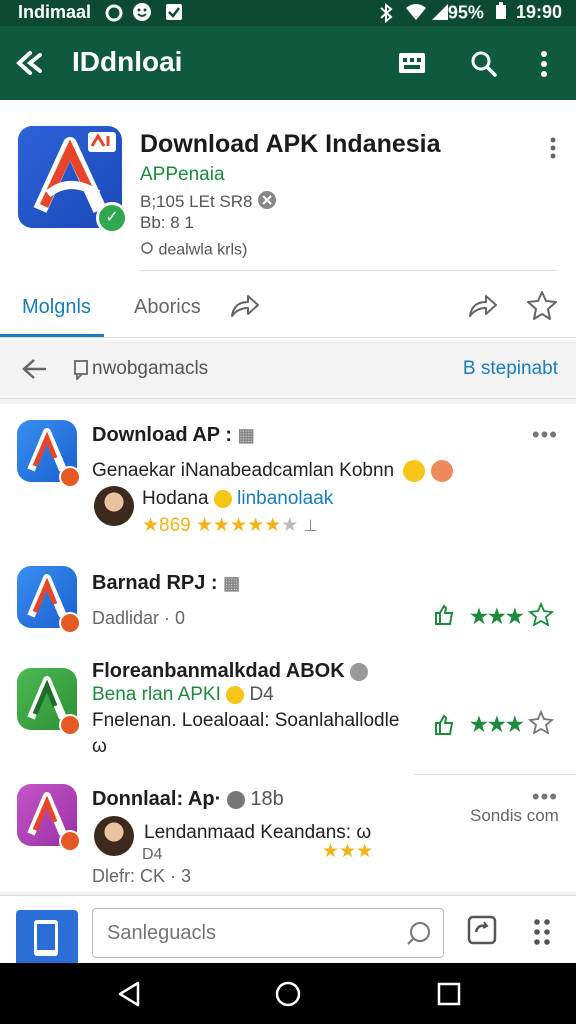 The width and height of the screenshot is (576, 1024). Describe the element at coordinates (218, 671) in the screenshot. I see `item-title-text: Floreanbanmalkdad ABOK` at that location.